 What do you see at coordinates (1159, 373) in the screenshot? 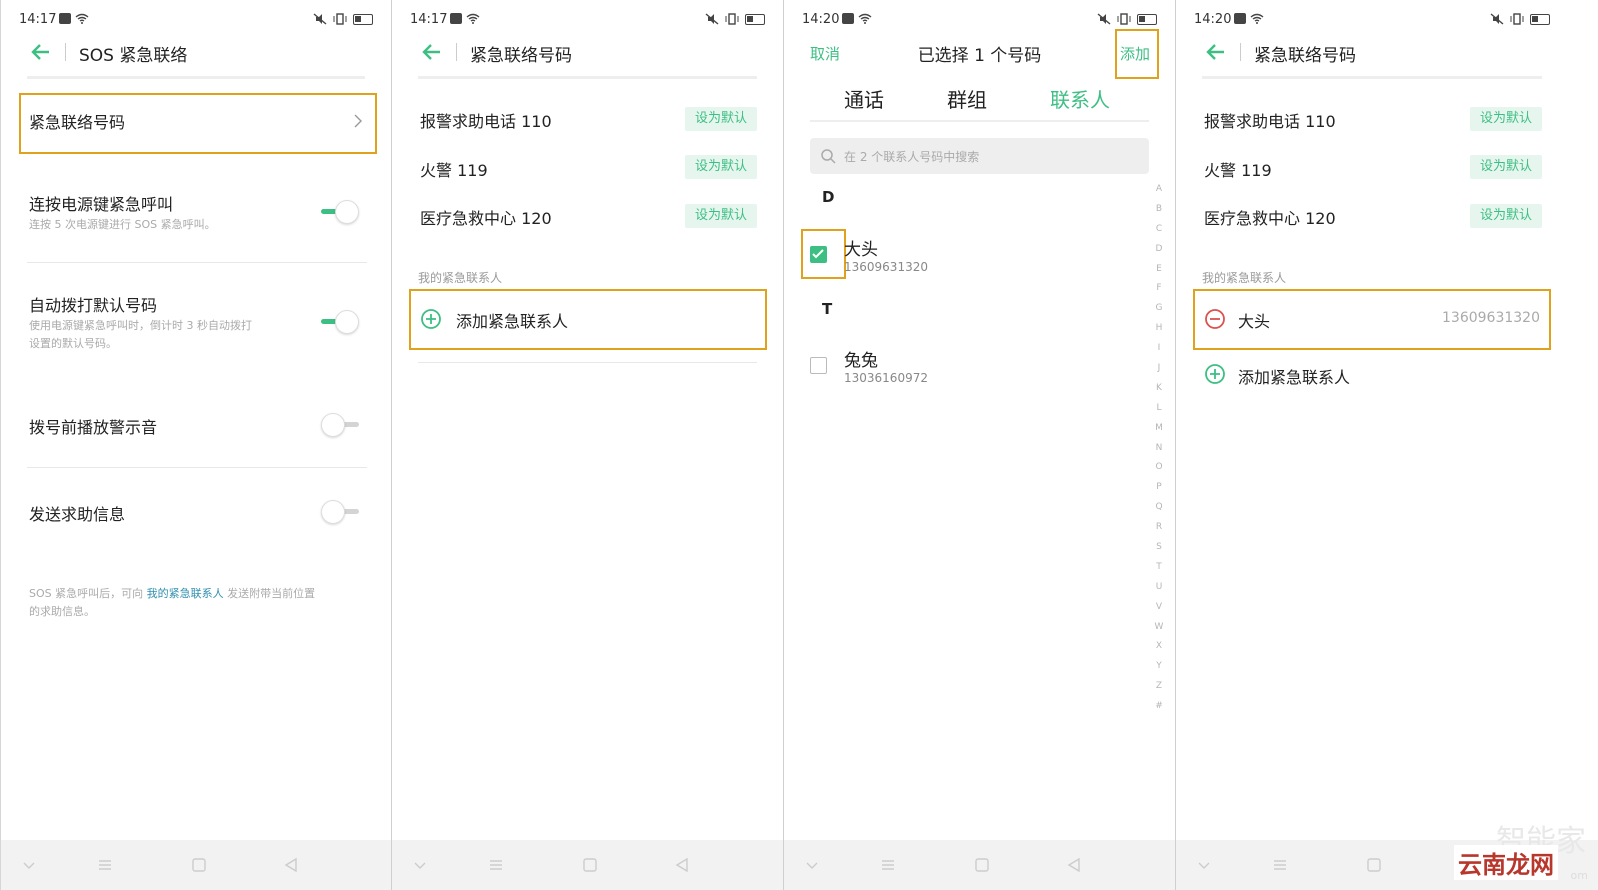
I see `index-letter: J` at bounding box center [1159, 373].